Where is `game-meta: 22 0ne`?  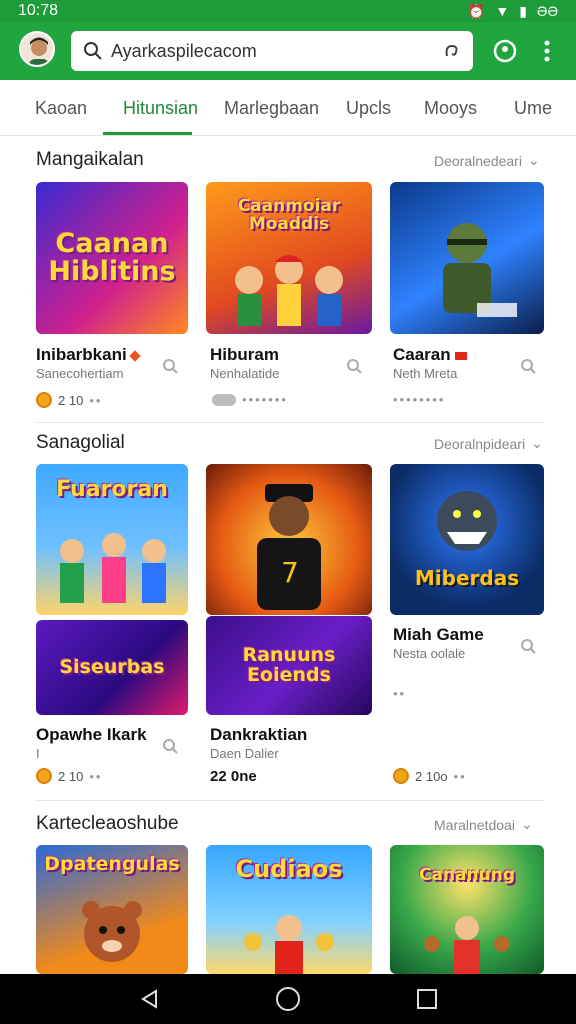 game-meta: 22 0ne is located at coordinates (233, 776).